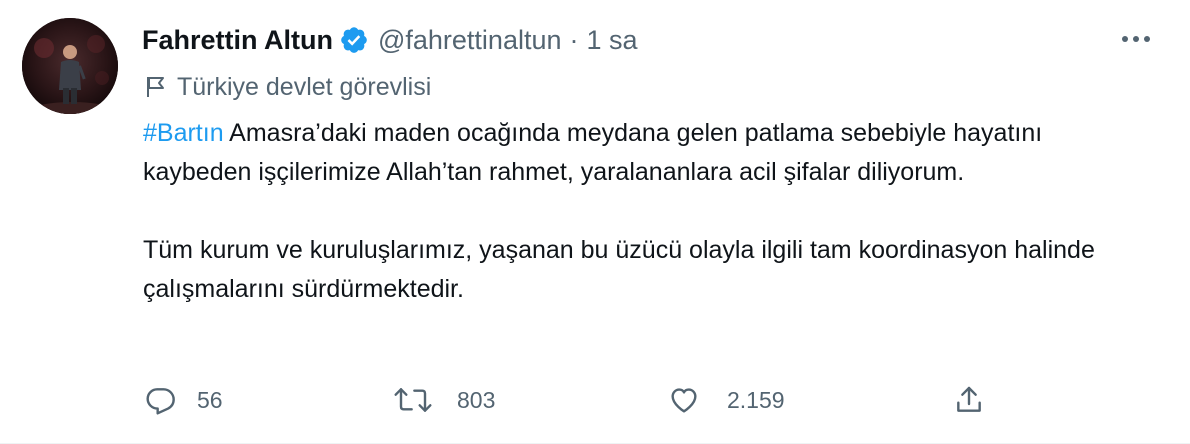 Image resolution: width=1190 pixels, height=444 pixels. I want to click on share-button, so click(969, 400).